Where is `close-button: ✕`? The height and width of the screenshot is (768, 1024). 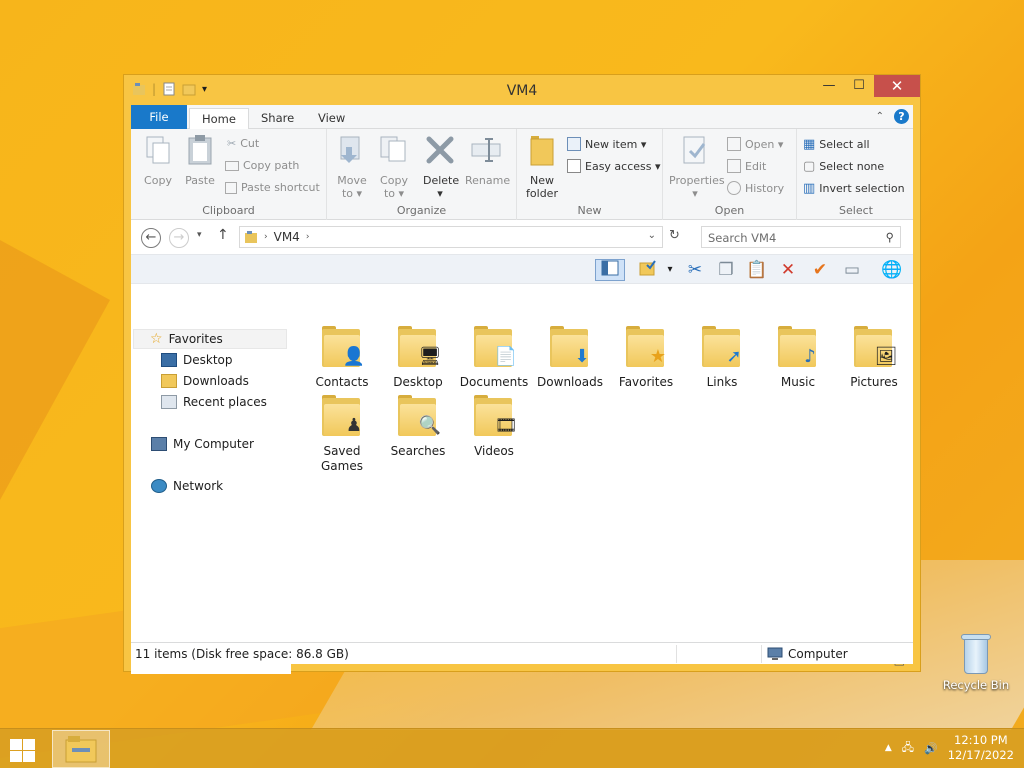
close-button: ✕ is located at coordinates (897, 86).